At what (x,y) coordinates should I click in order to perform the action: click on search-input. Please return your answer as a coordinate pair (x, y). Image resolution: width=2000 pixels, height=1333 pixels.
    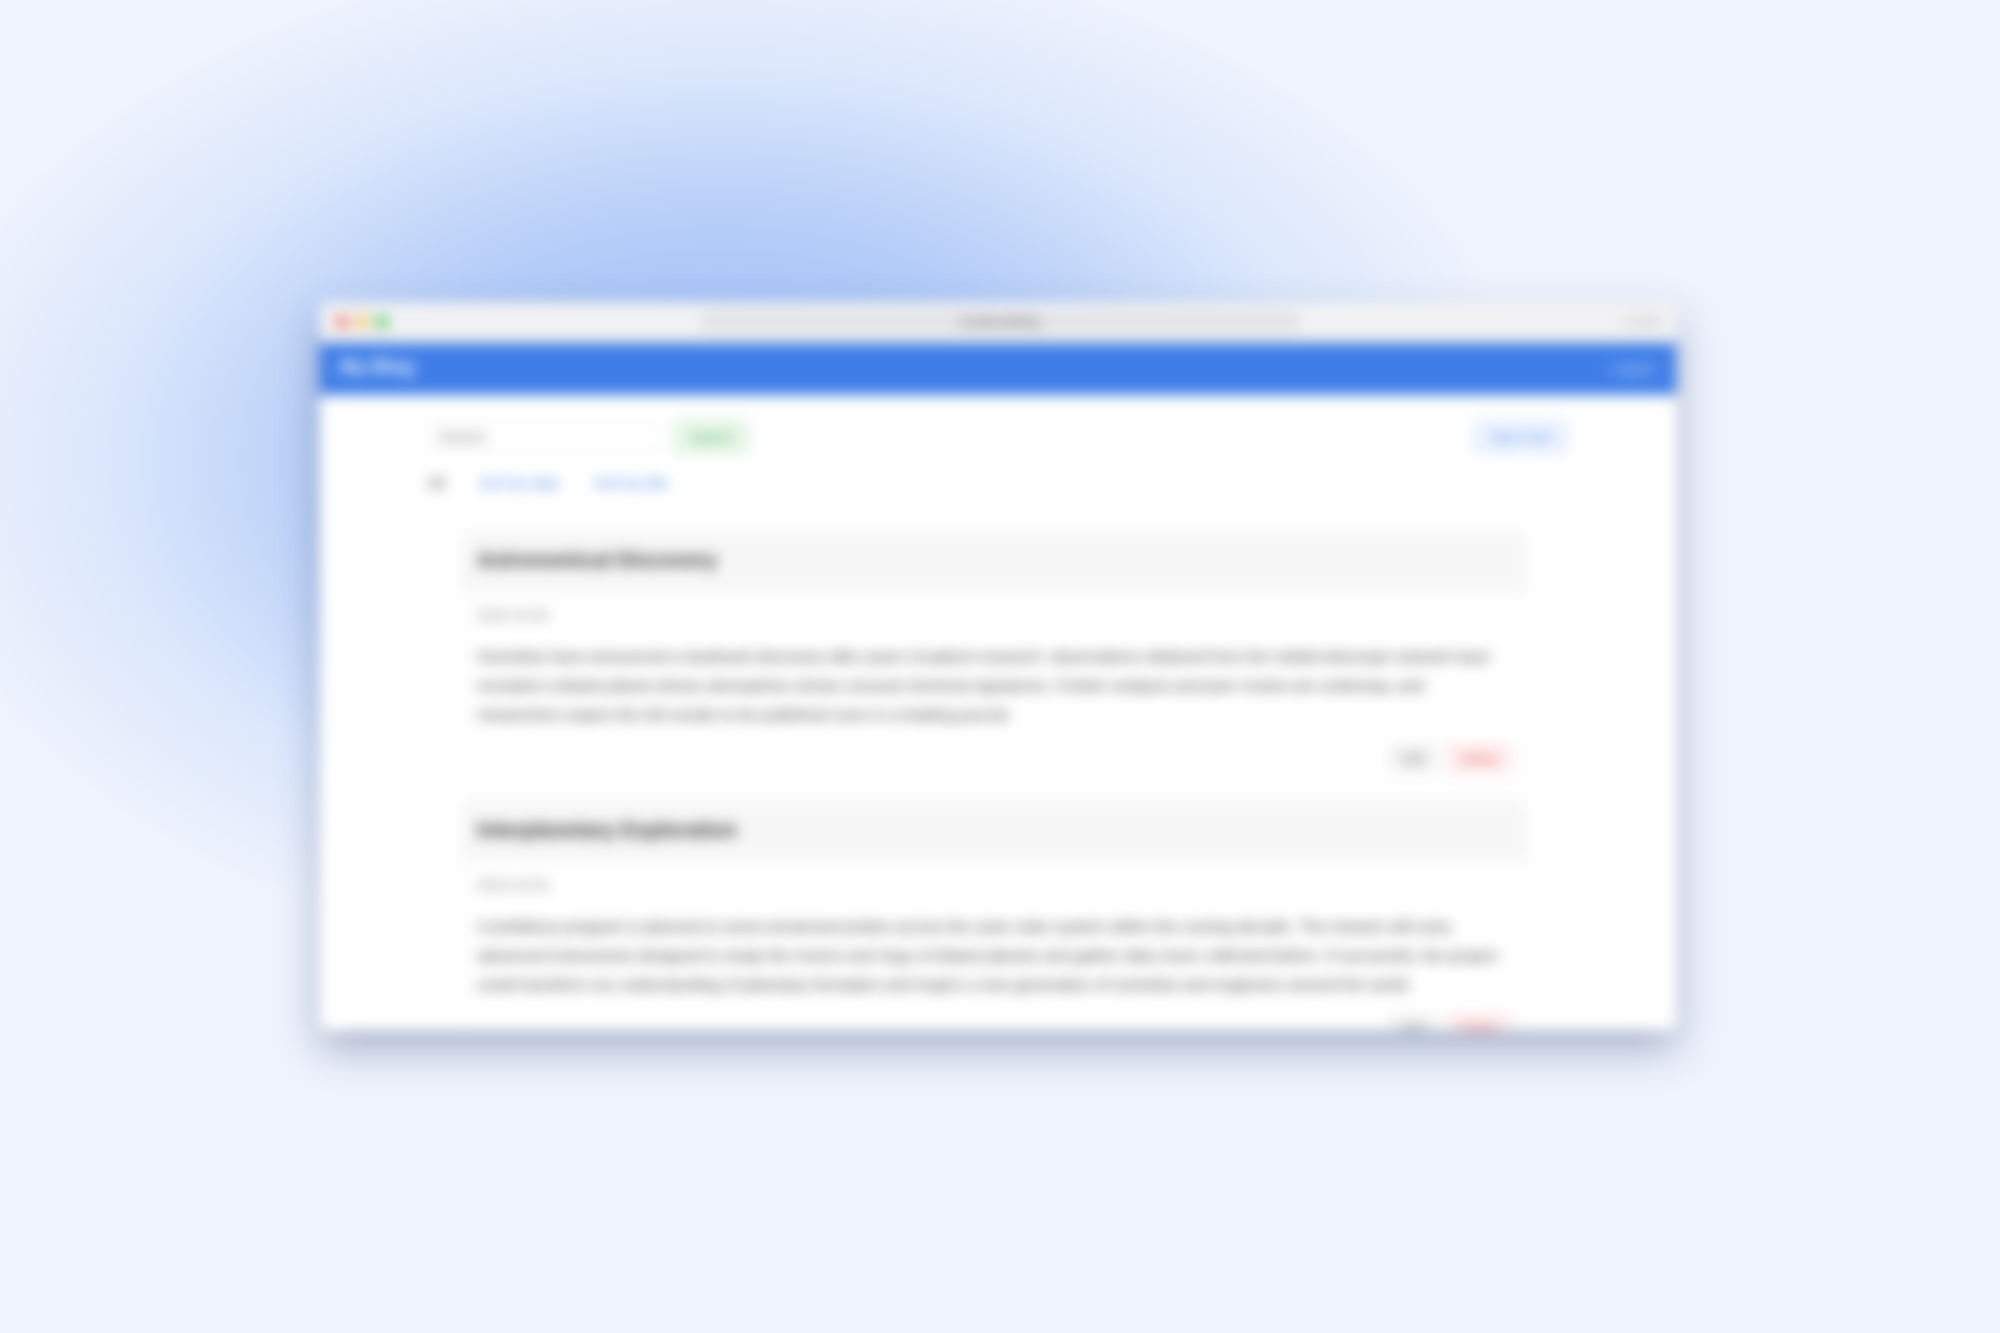
    Looking at the image, I should click on (543, 437).